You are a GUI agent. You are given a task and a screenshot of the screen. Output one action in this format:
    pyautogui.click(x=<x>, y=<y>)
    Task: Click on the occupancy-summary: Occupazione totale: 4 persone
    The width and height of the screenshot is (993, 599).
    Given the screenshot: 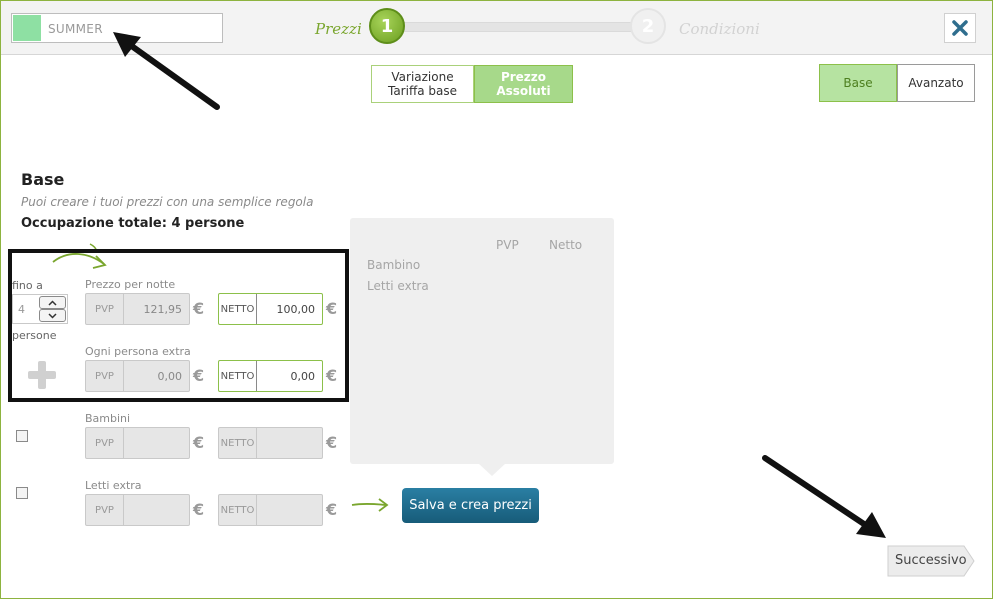 What is the action you would take?
    pyautogui.click(x=133, y=223)
    